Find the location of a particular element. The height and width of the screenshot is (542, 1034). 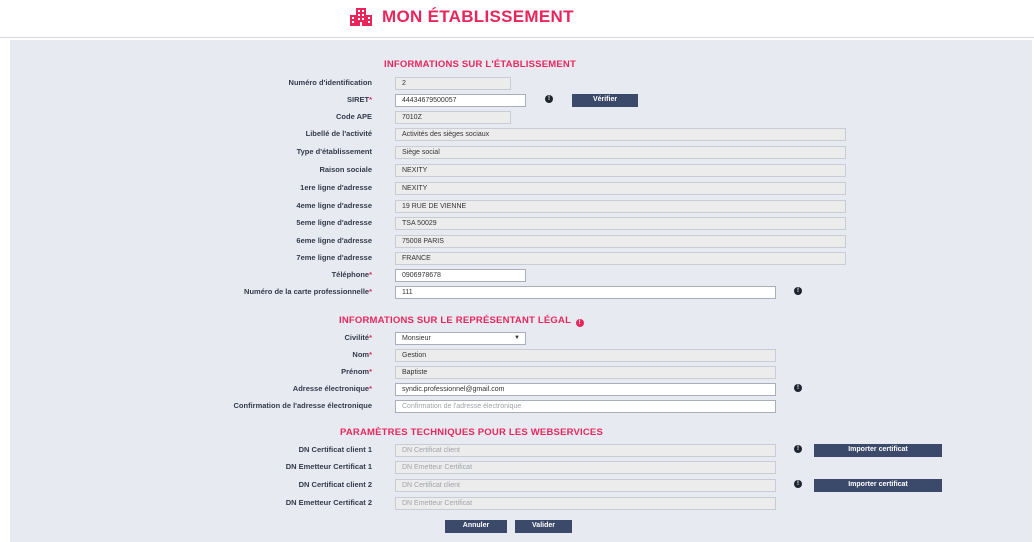

label-carte-text: Numéro de la carte professionnelle is located at coordinates (307, 291).